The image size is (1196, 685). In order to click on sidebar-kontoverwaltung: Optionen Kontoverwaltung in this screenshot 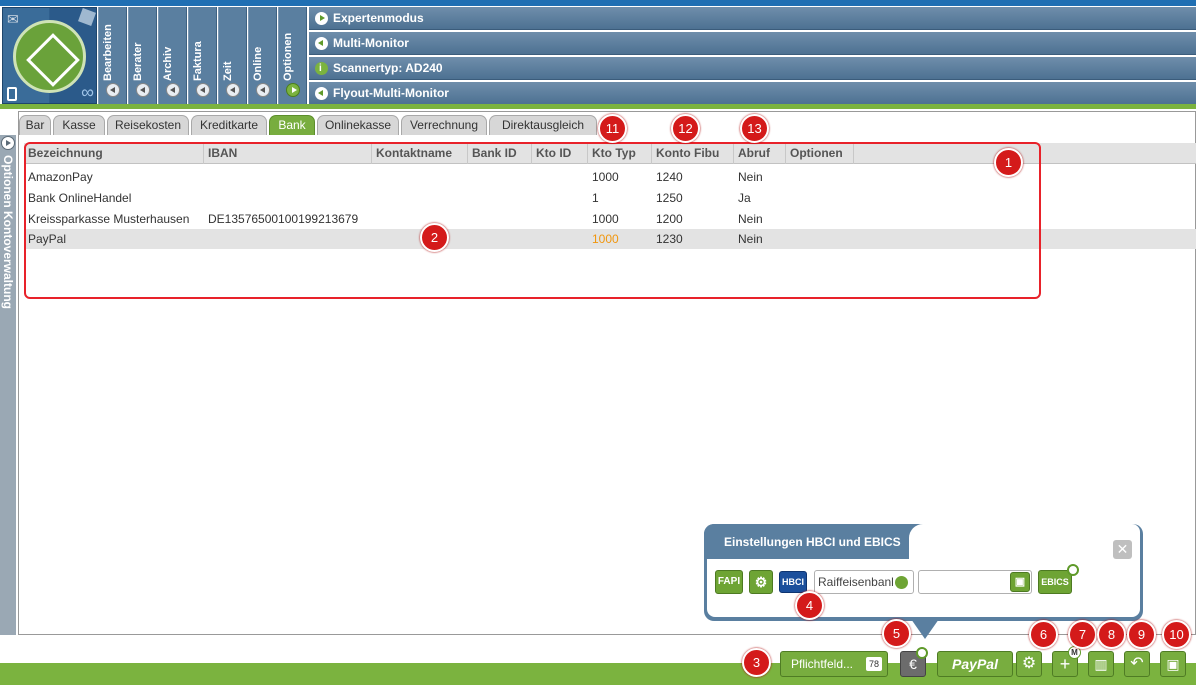, I will do `click(8, 385)`.